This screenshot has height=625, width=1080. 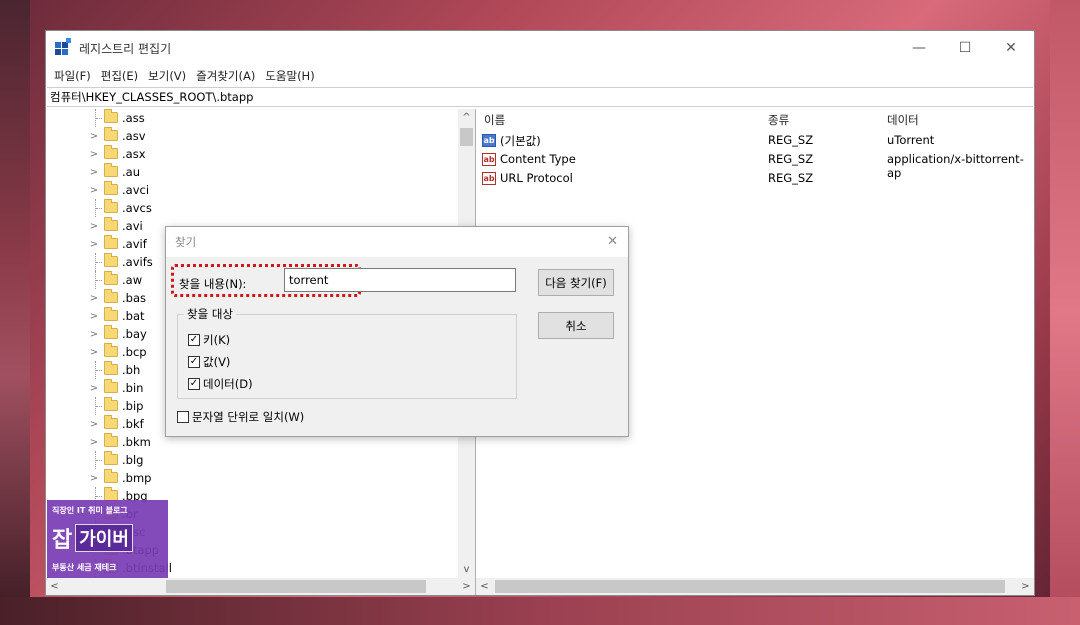 I want to click on tree-item-label: .aw, so click(x=132, y=280).